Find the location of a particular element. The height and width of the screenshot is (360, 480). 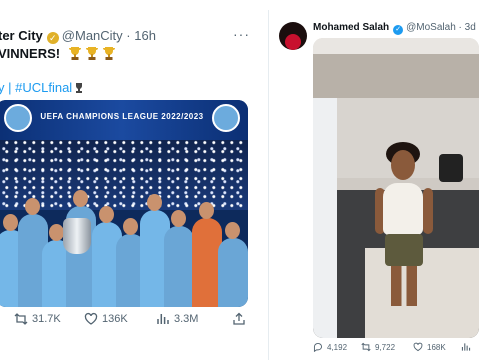

like-button: 168K is located at coordinates (429, 347).